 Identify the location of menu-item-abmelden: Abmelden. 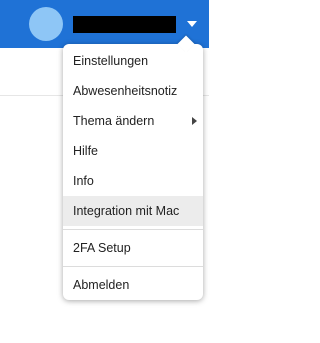
(133, 285).